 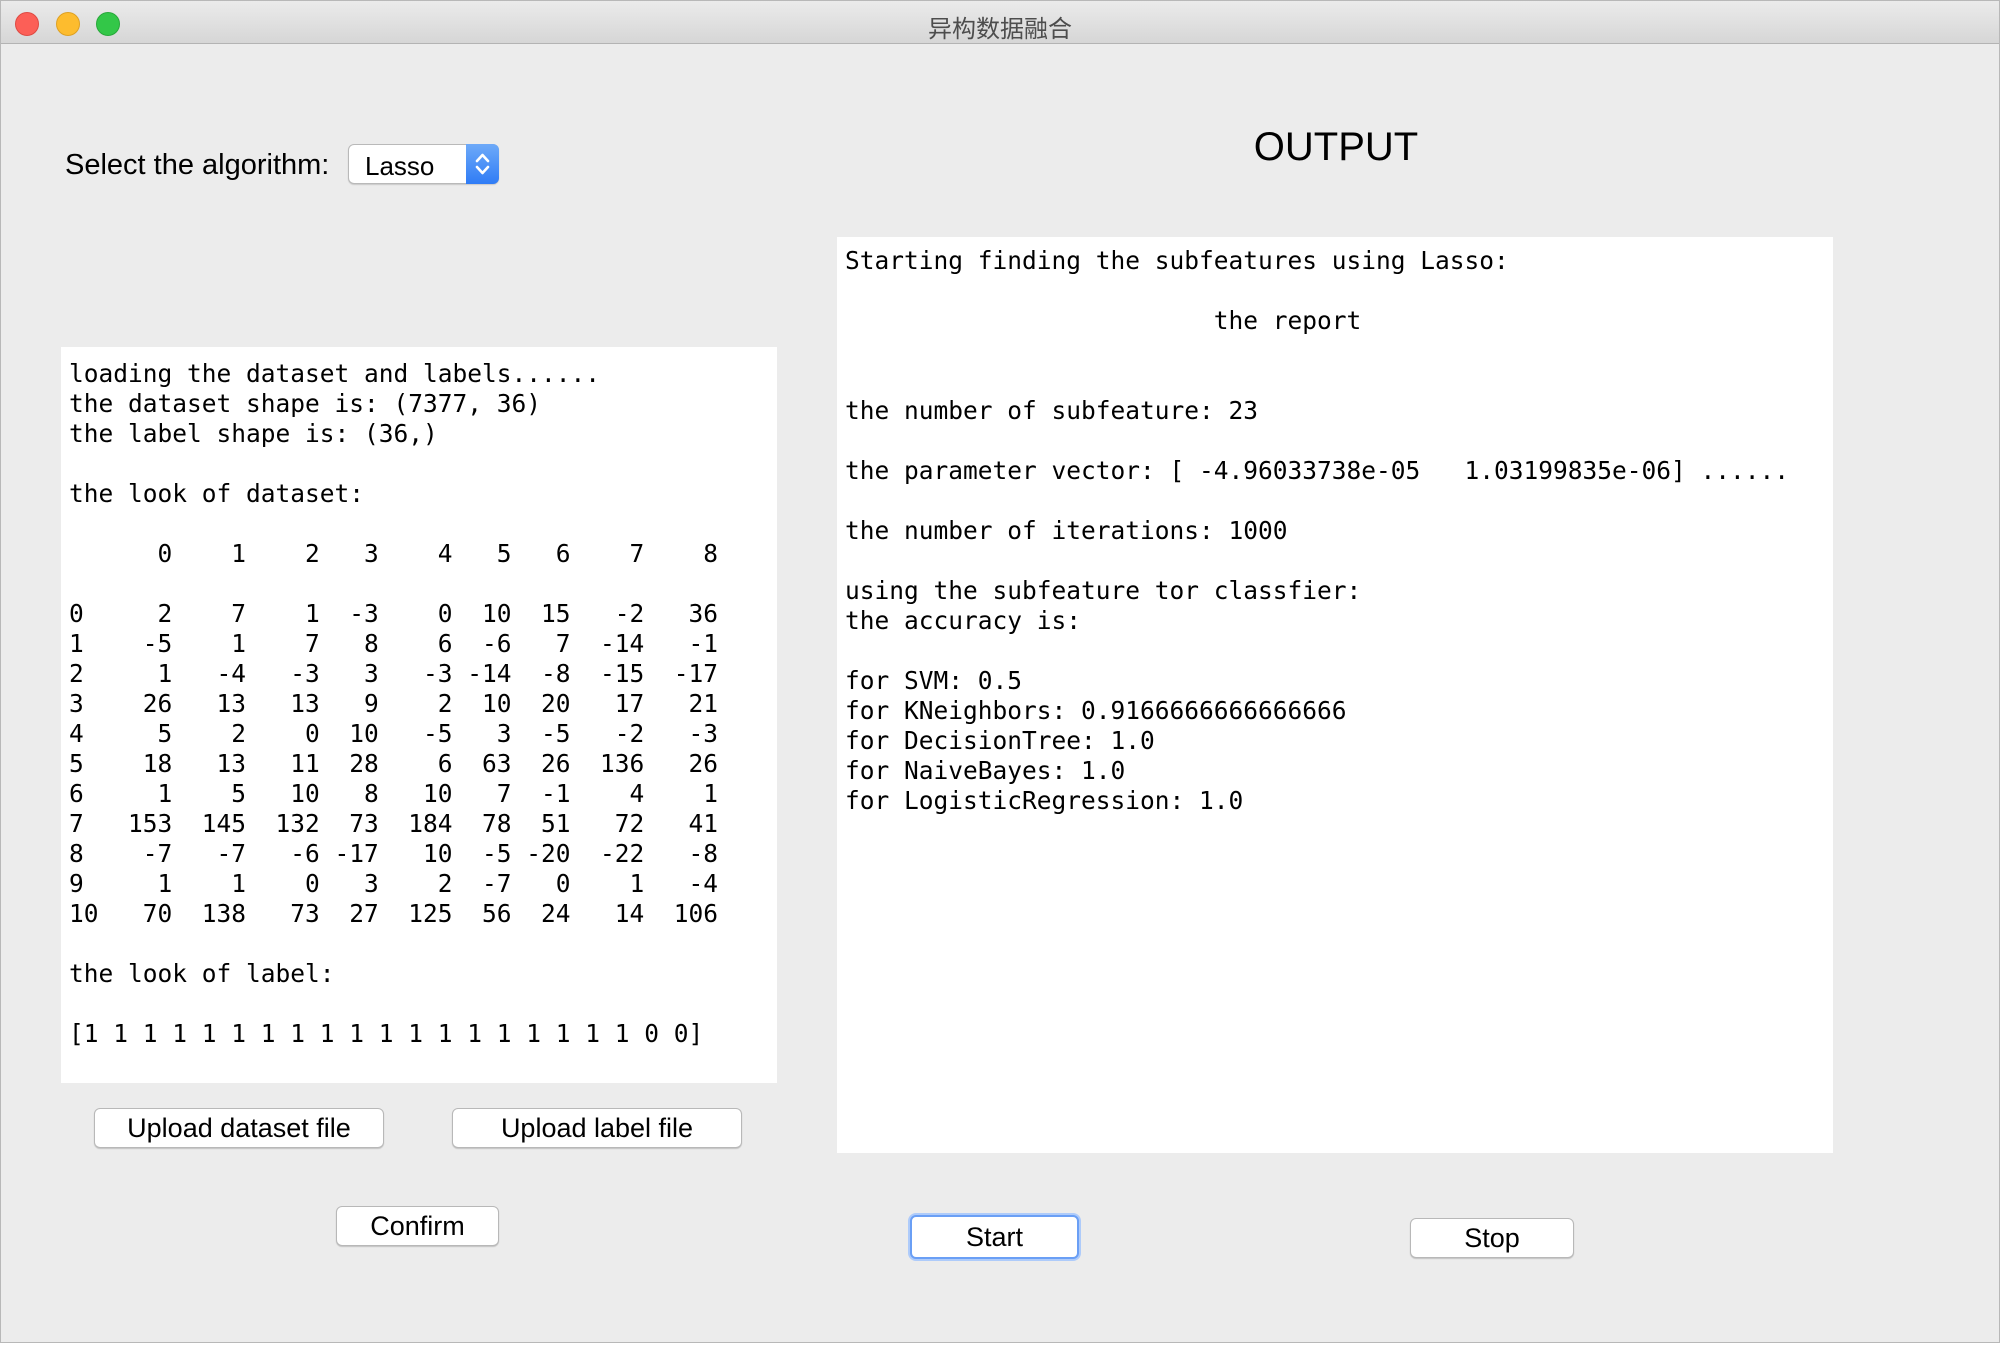 What do you see at coordinates (239, 1128) in the screenshot?
I see `upload-dataset-button: Upload dataset file` at bounding box center [239, 1128].